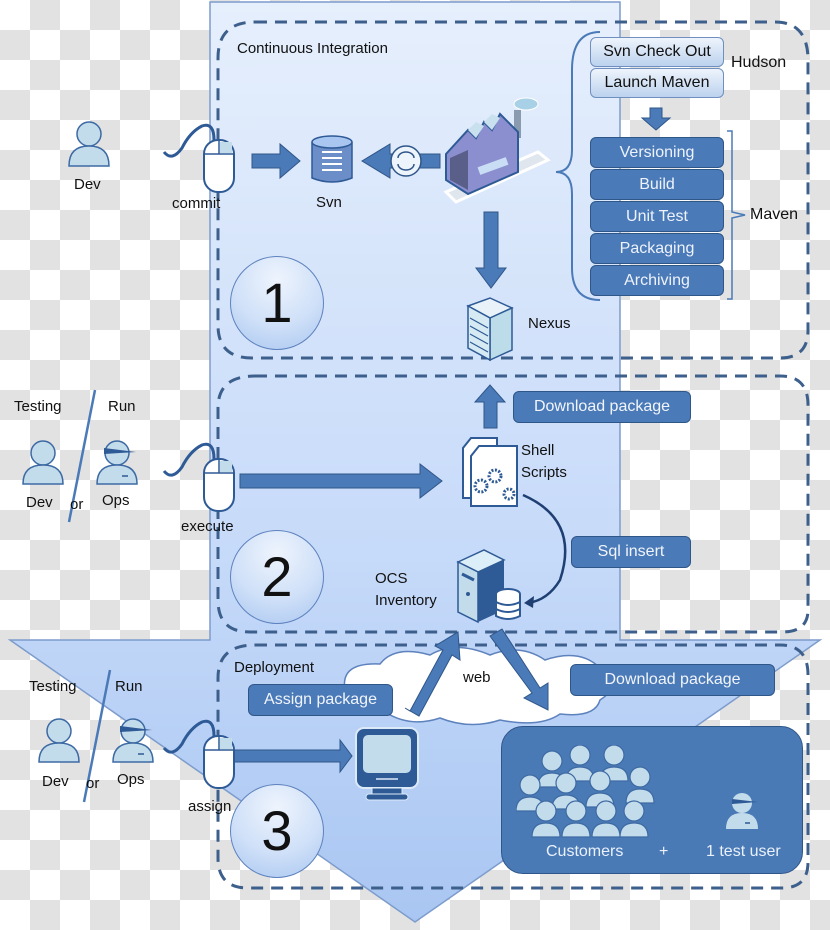 Image resolution: width=830 pixels, height=930 pixels. What do you see at coordinates (320, 700) in the screenshot?
I see `assign-package-label: Assign package` at bounding box center [320, 700].